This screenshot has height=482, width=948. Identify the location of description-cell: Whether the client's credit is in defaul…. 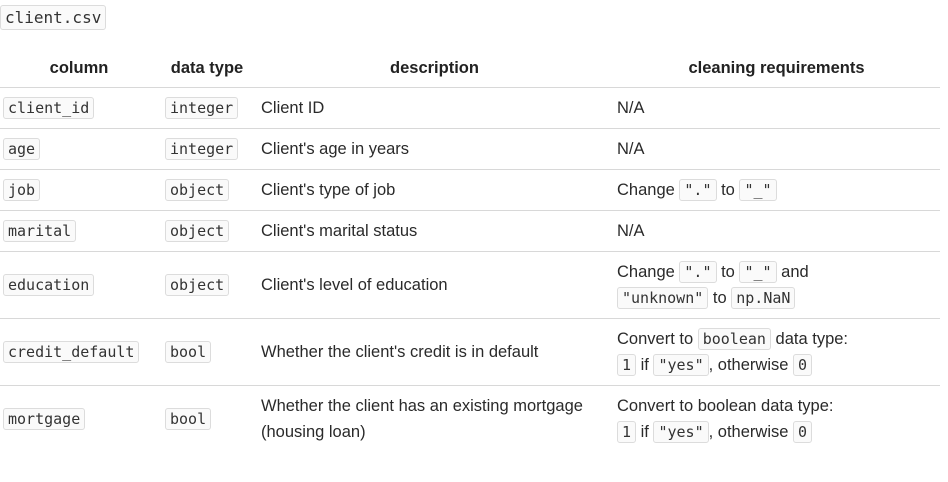
(434, 352).